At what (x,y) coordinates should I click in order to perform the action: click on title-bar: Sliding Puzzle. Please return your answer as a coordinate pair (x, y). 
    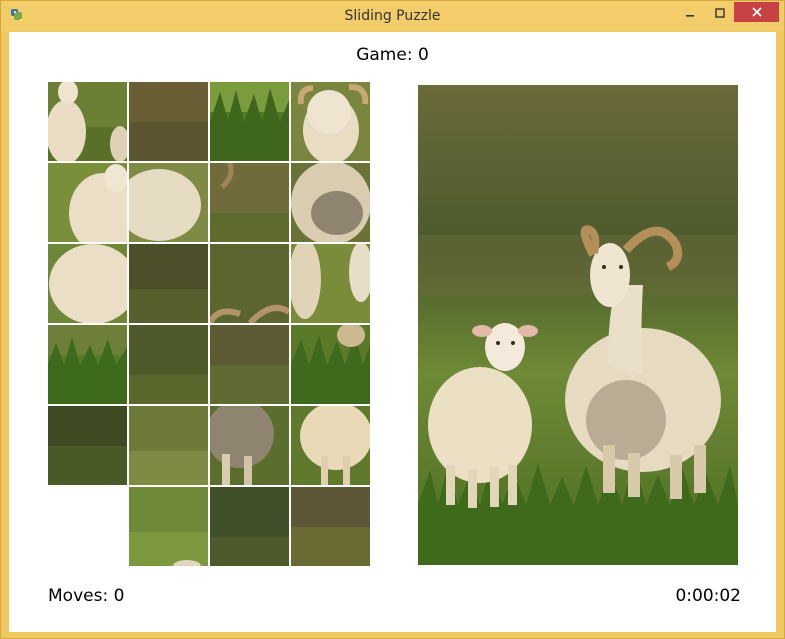
    Looking at the image, I should click on (392, 16).